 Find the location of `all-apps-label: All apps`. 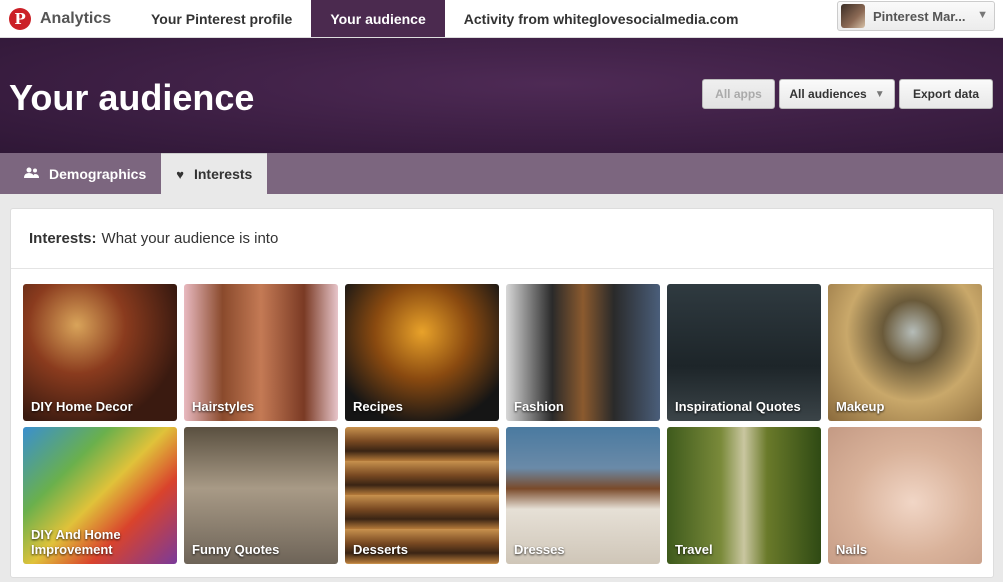

all-apps-label: All apps is located at coordinates (738, 94).